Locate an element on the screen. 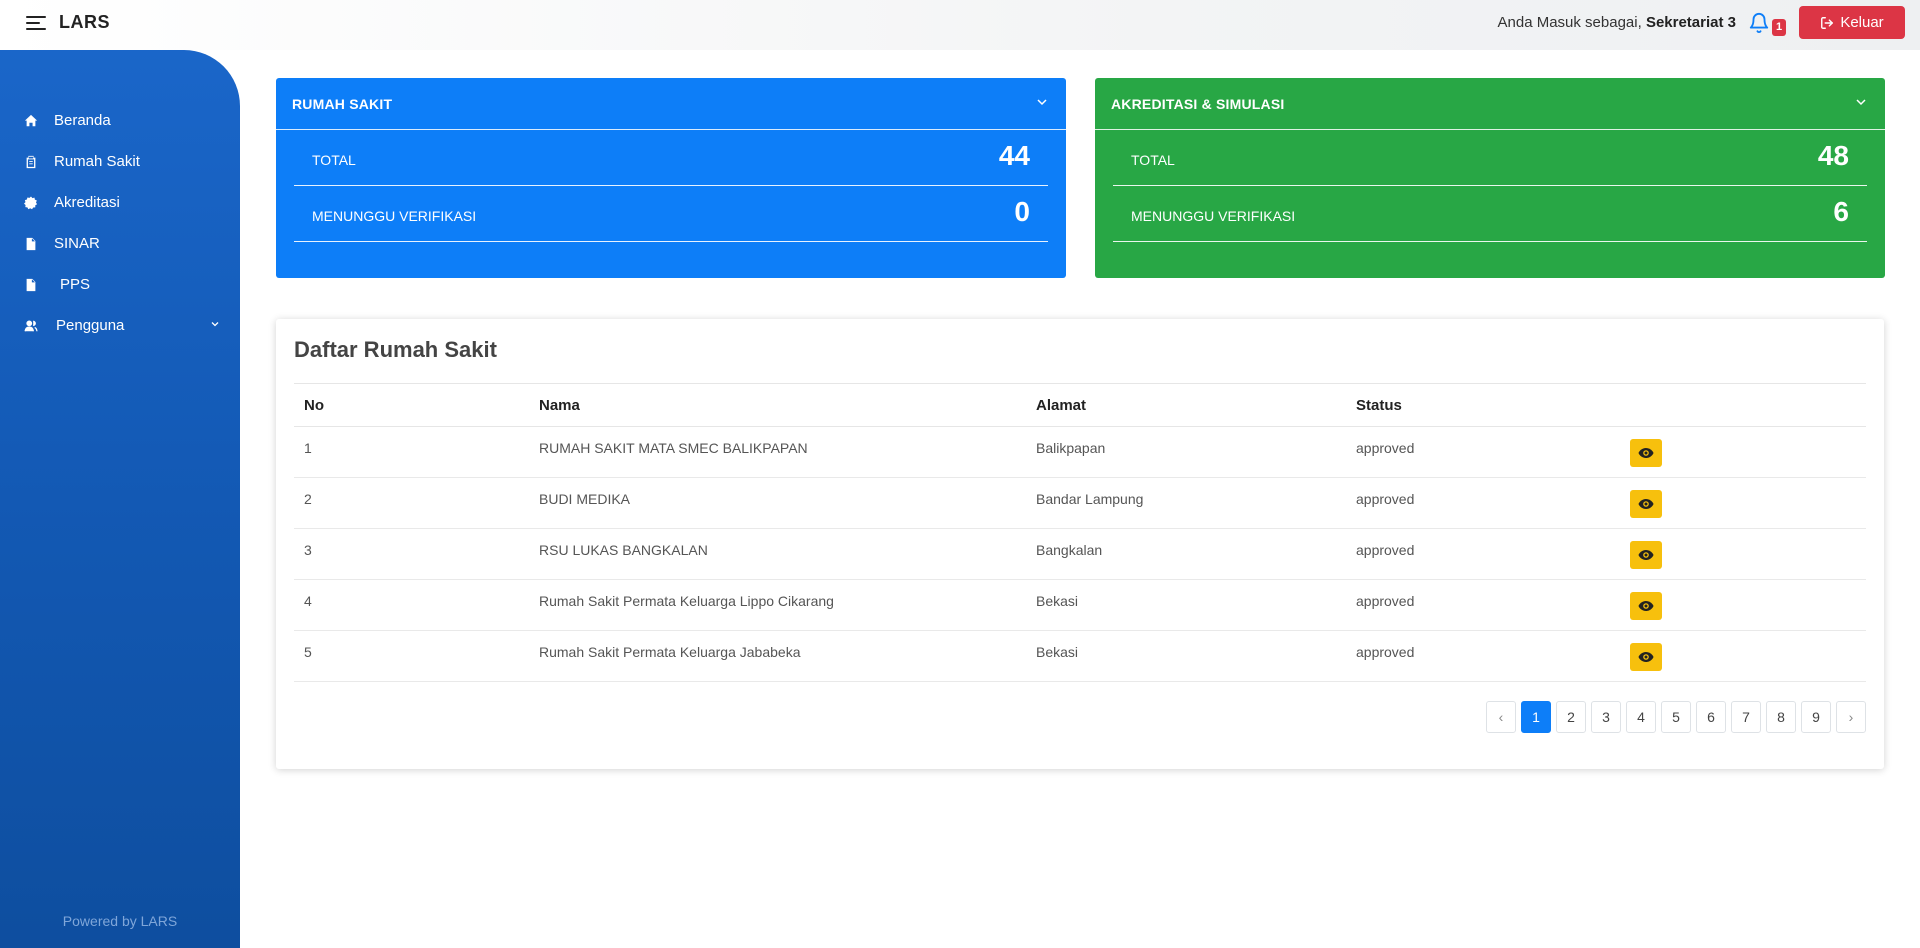  pagination-prev-button: ‹ is located at coordinates (1501, 717).